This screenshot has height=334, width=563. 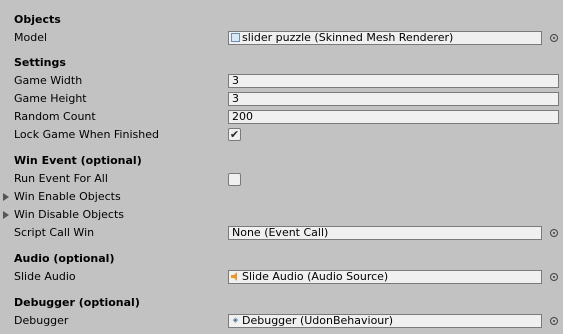 I want to click on debugger-row: Debugger ◈ Debugger (UdonBehaviour), so click(x=281, y=321).